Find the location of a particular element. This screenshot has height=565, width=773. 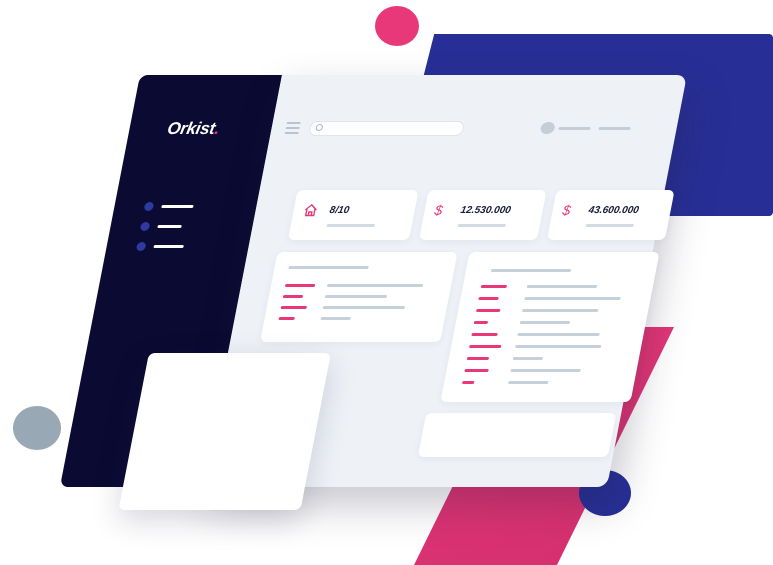

search-bar is located at coordinates (387, 128).